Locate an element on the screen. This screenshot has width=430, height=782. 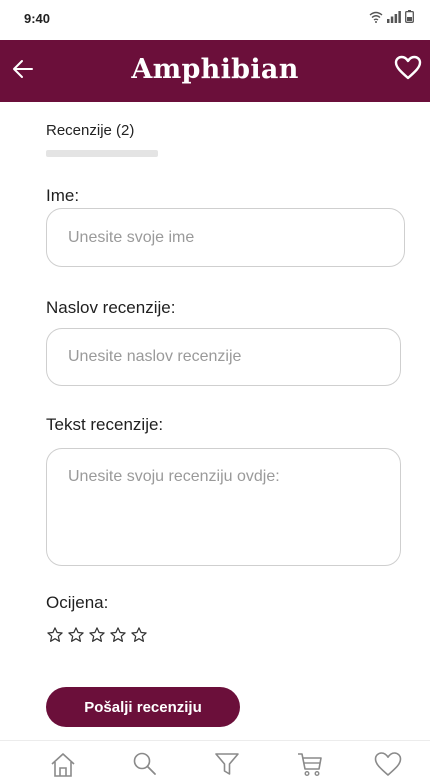
nav-cart is located at coordinates (310, 766).